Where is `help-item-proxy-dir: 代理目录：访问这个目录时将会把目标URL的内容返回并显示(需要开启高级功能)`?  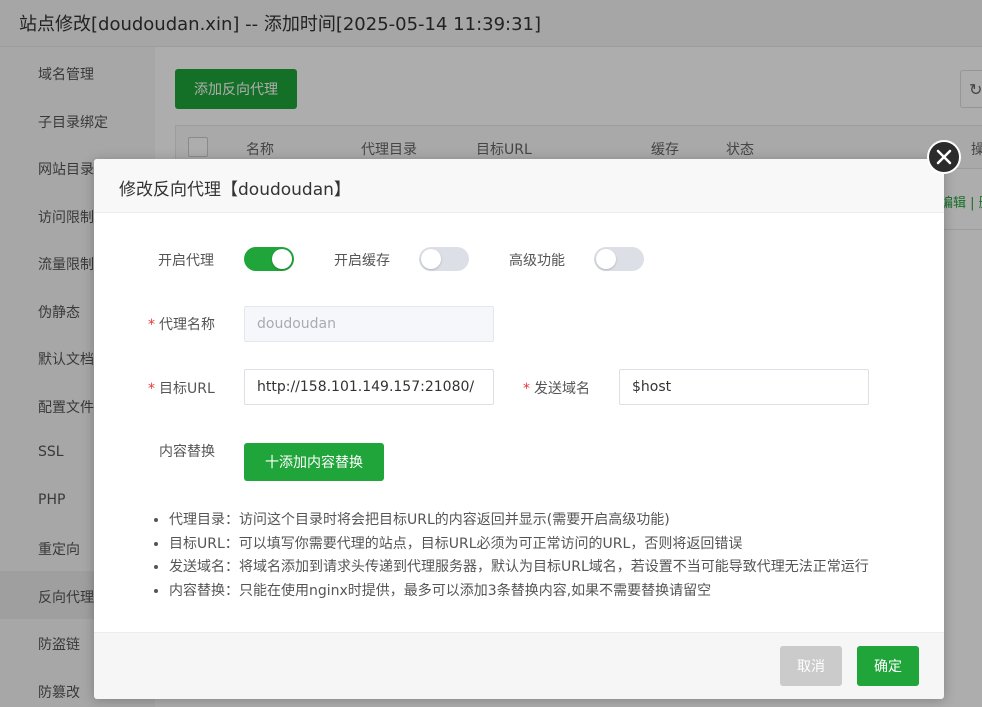 help-item-proxy-dir: 代理目录：访问这个目录时将会把目标URL的内容返回并显示(需要开启高级功能) is located at coordinates (519, 521).